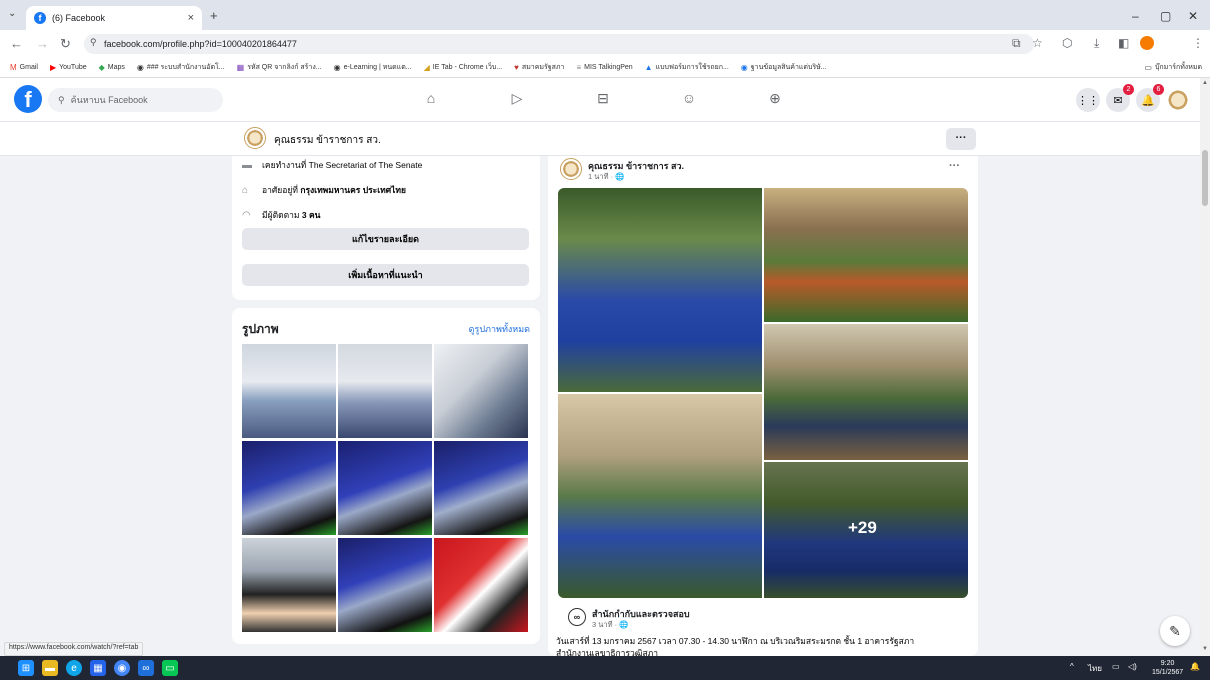 This screenshot has height=680, width=1210. I want to click on tab-search-icon: ⌄, so click(12, 13).